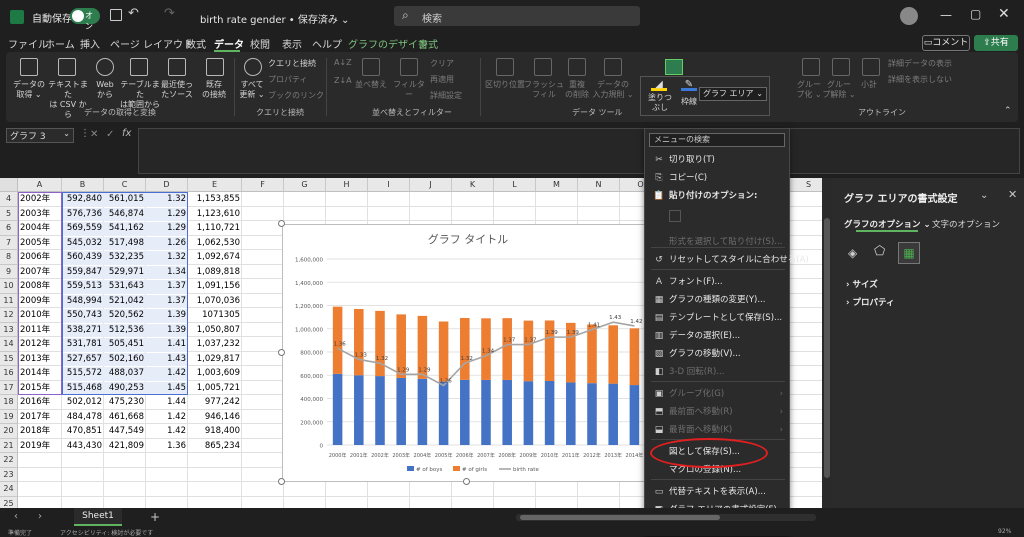  I want to click on pane-close-icon: ✕, so click(1012, 194).